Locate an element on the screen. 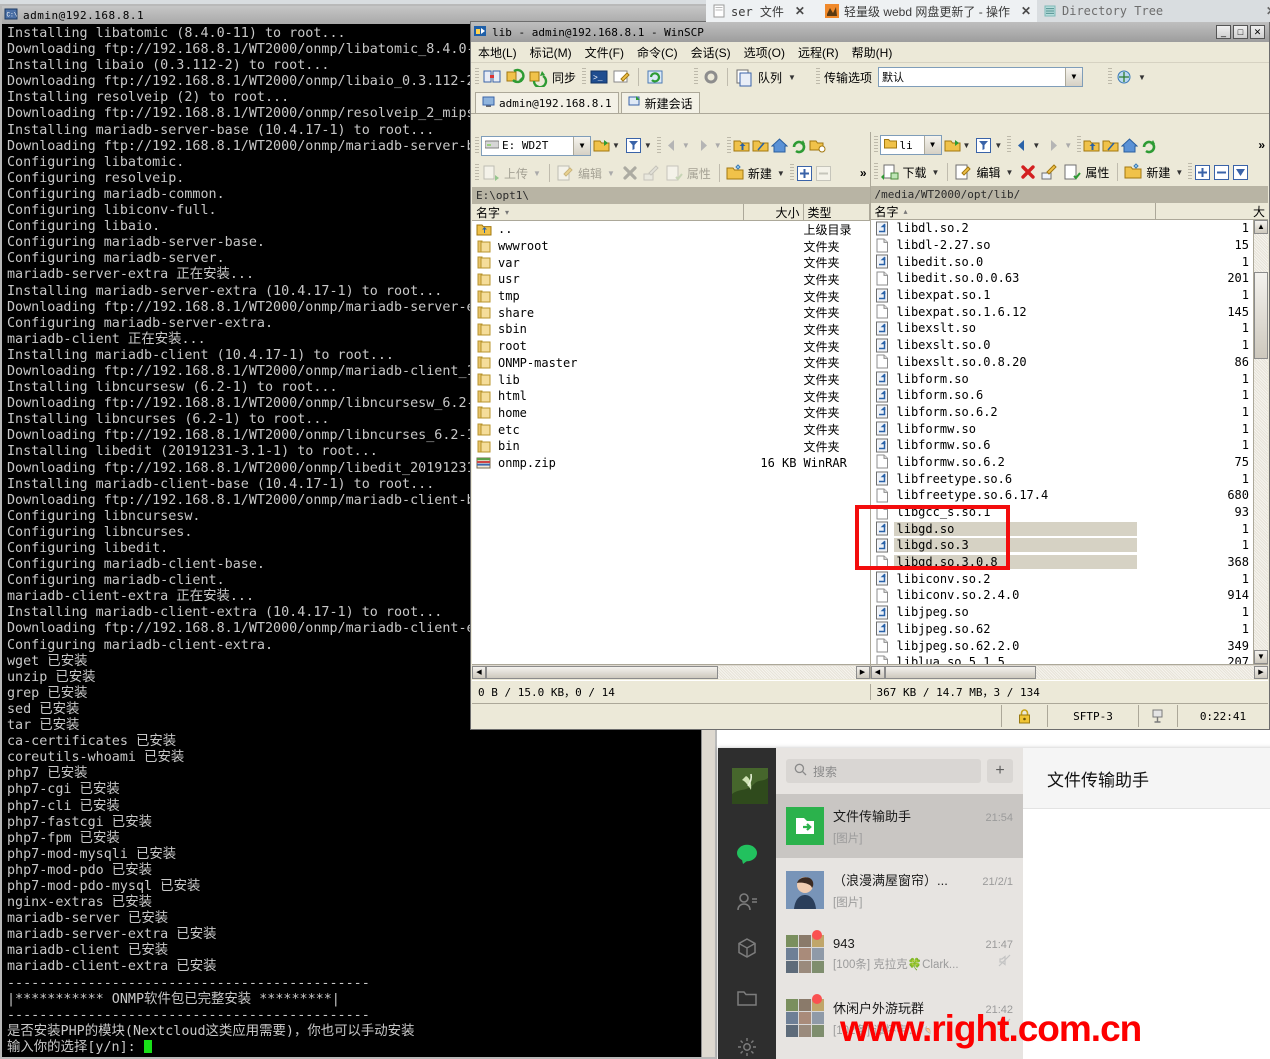 The height and width of the screenshot is (1059, 1270). table-row: libform.so.6 1 is located at coordinates (1070, 395).